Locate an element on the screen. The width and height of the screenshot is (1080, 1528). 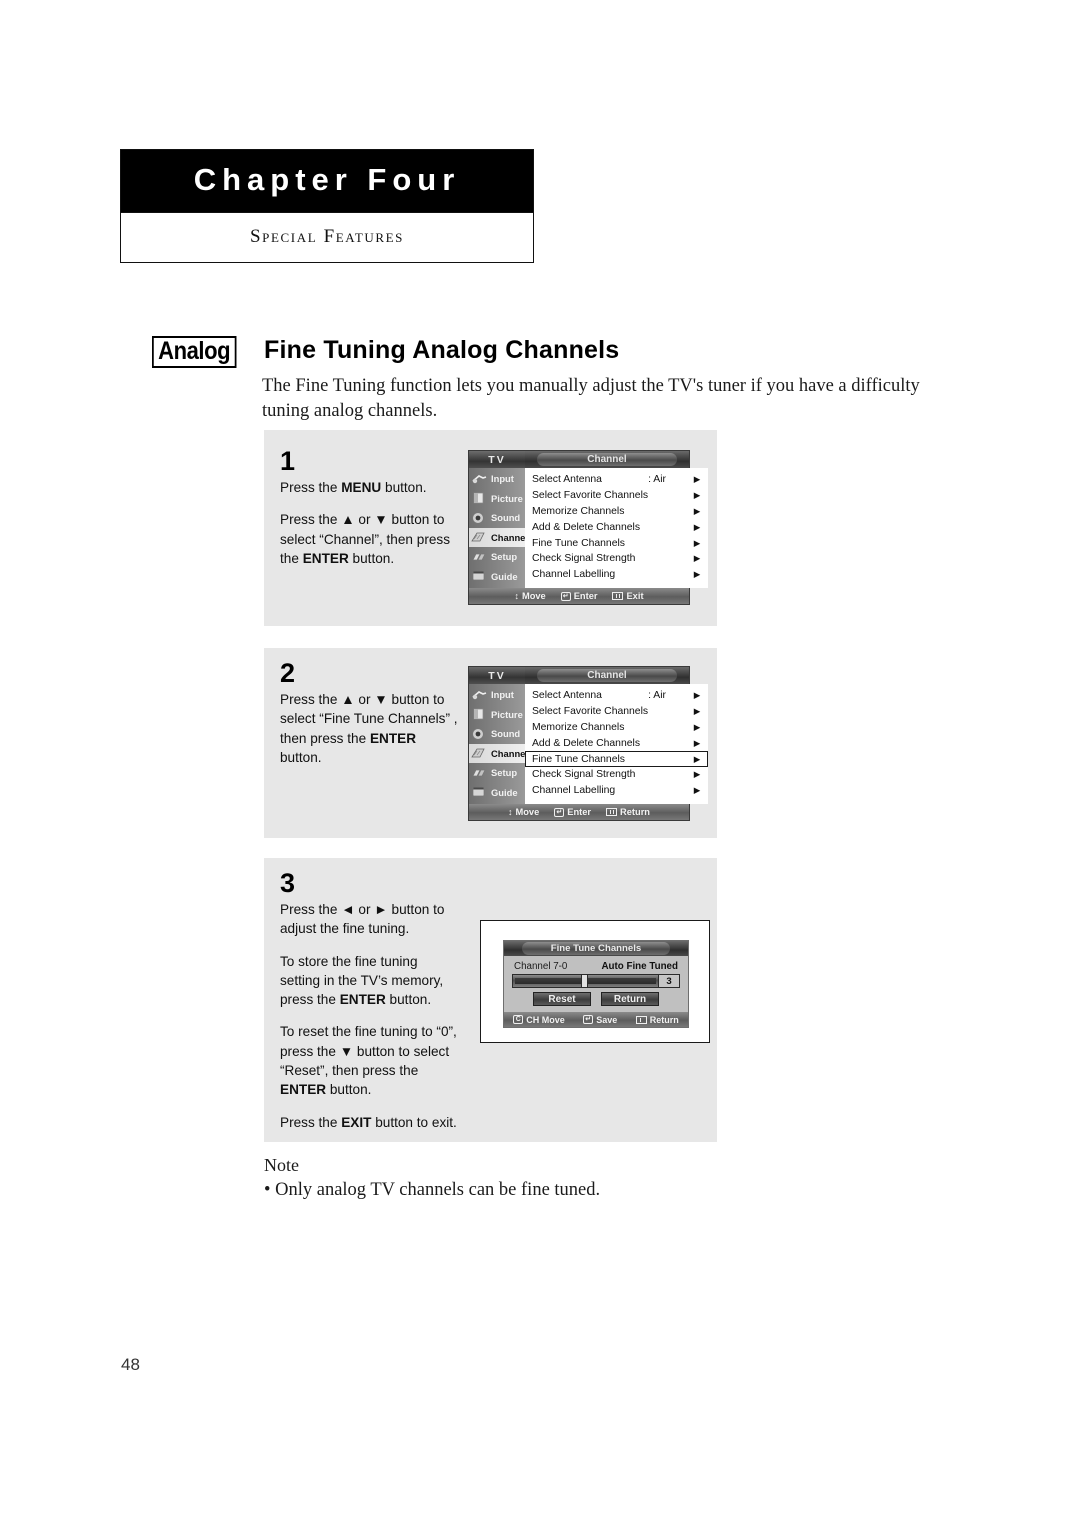
osd-footer-step2: ↕ Move ↵ Enter Return is located at coordinates (579, 812).